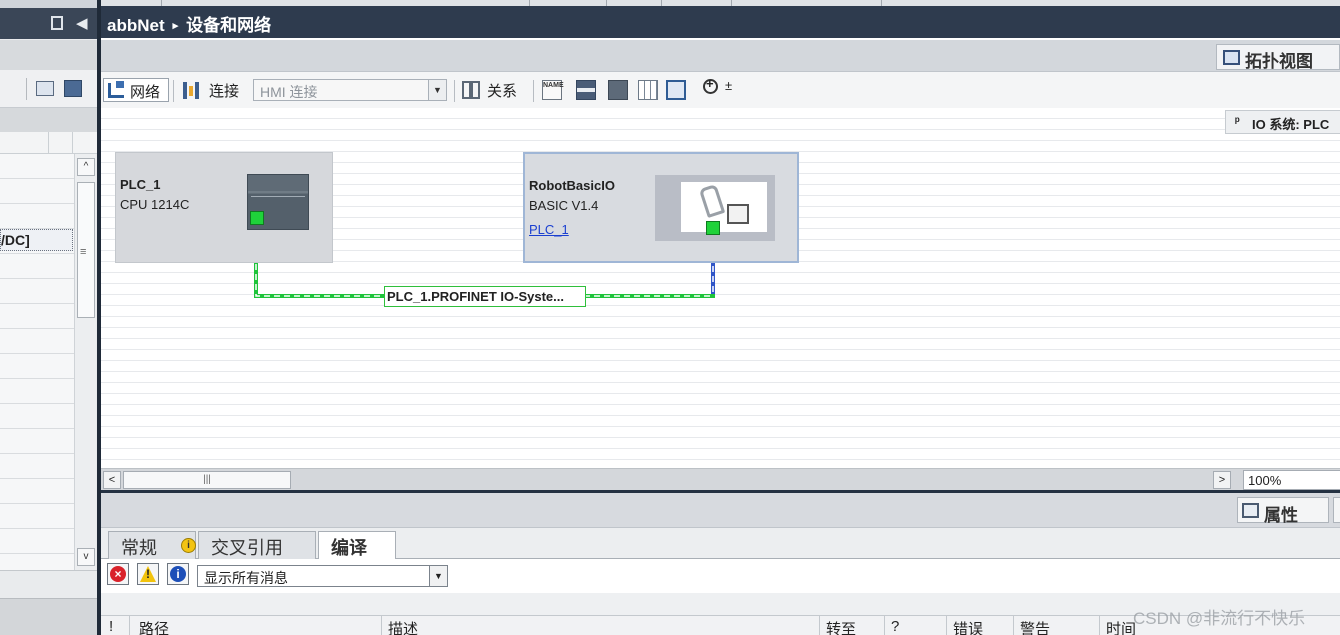  What do you see at coordinates (82, 23) in the screenshot?
I see `collapse-left-icon: ◀` at bounding box center [82, 23].